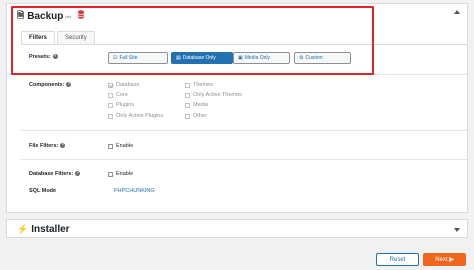  What do you see at coordinates (47, 85) in the screenshot?
I see `components-label-text: Components:` at bounding box center [47, 85].